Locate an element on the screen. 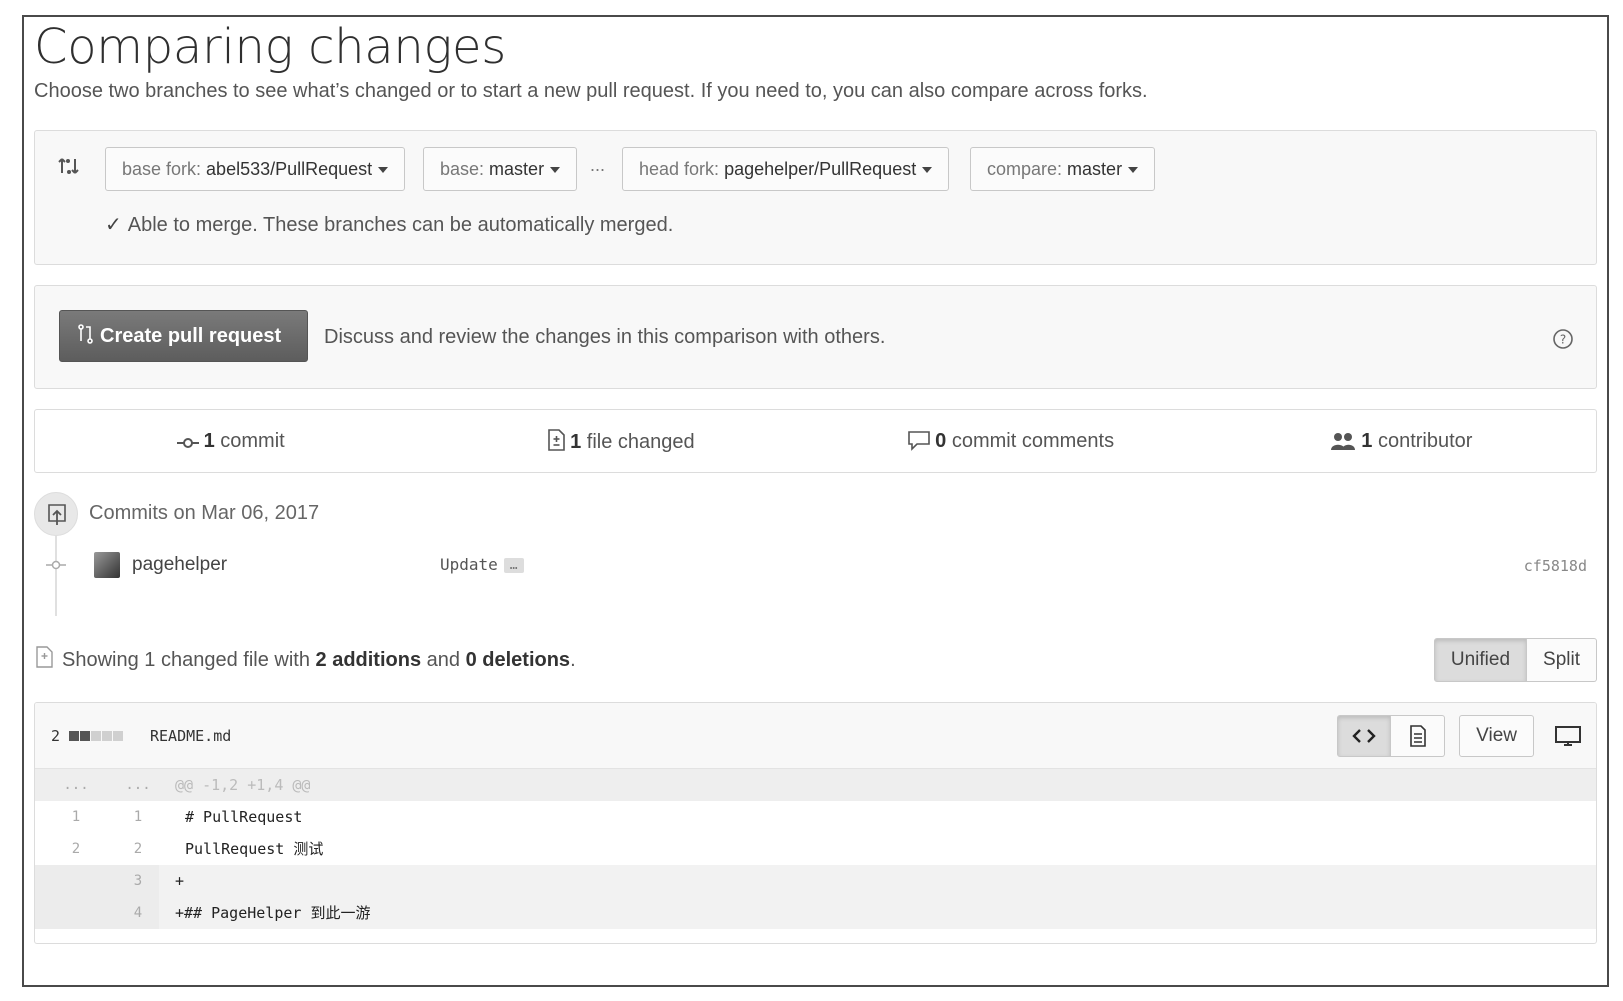  git-pull-request-icon is located at coordinates (85, 334).